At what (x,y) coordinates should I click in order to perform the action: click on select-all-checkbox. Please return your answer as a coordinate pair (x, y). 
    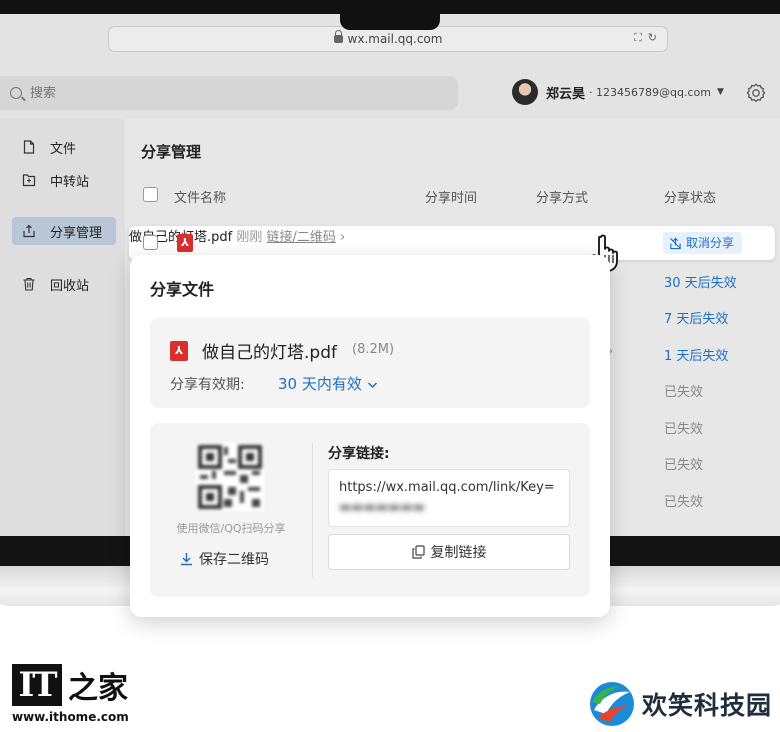
    Looking at the image, I should click on (150, 194).